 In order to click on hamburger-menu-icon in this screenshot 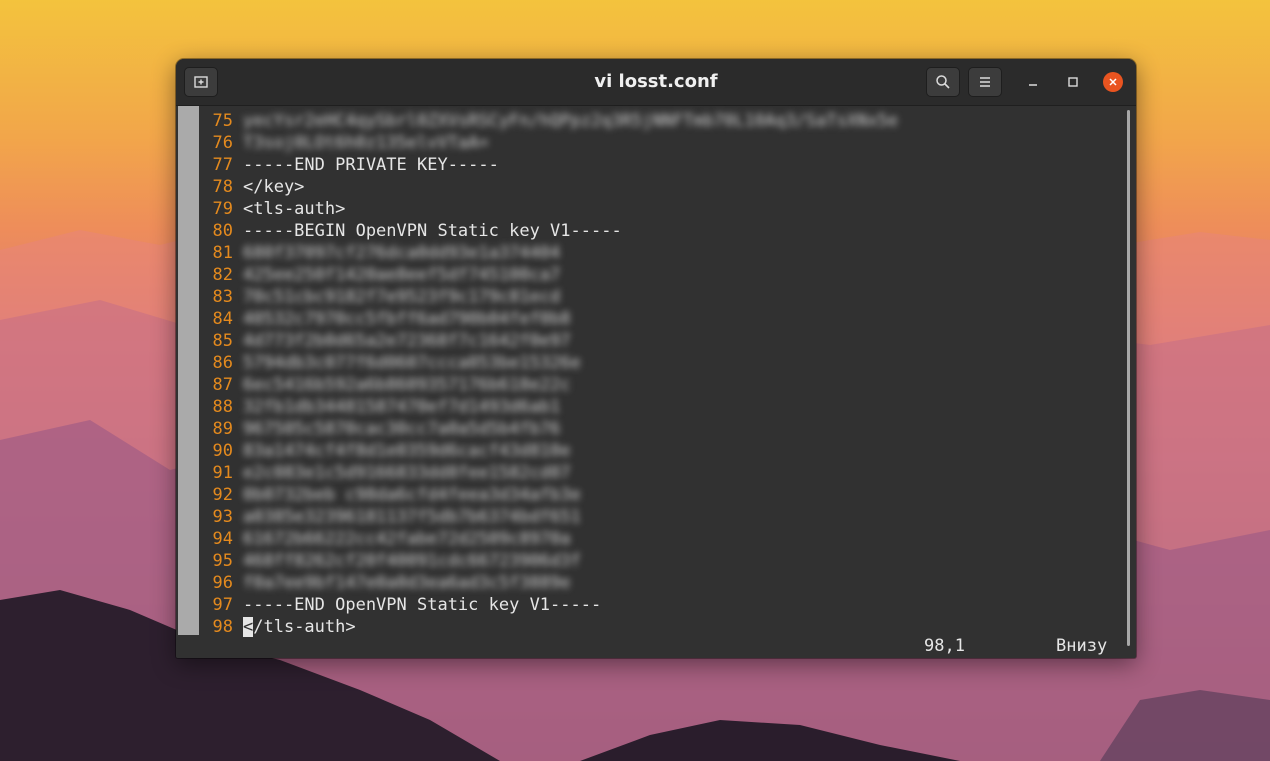, I will do `click(985, 82)`.